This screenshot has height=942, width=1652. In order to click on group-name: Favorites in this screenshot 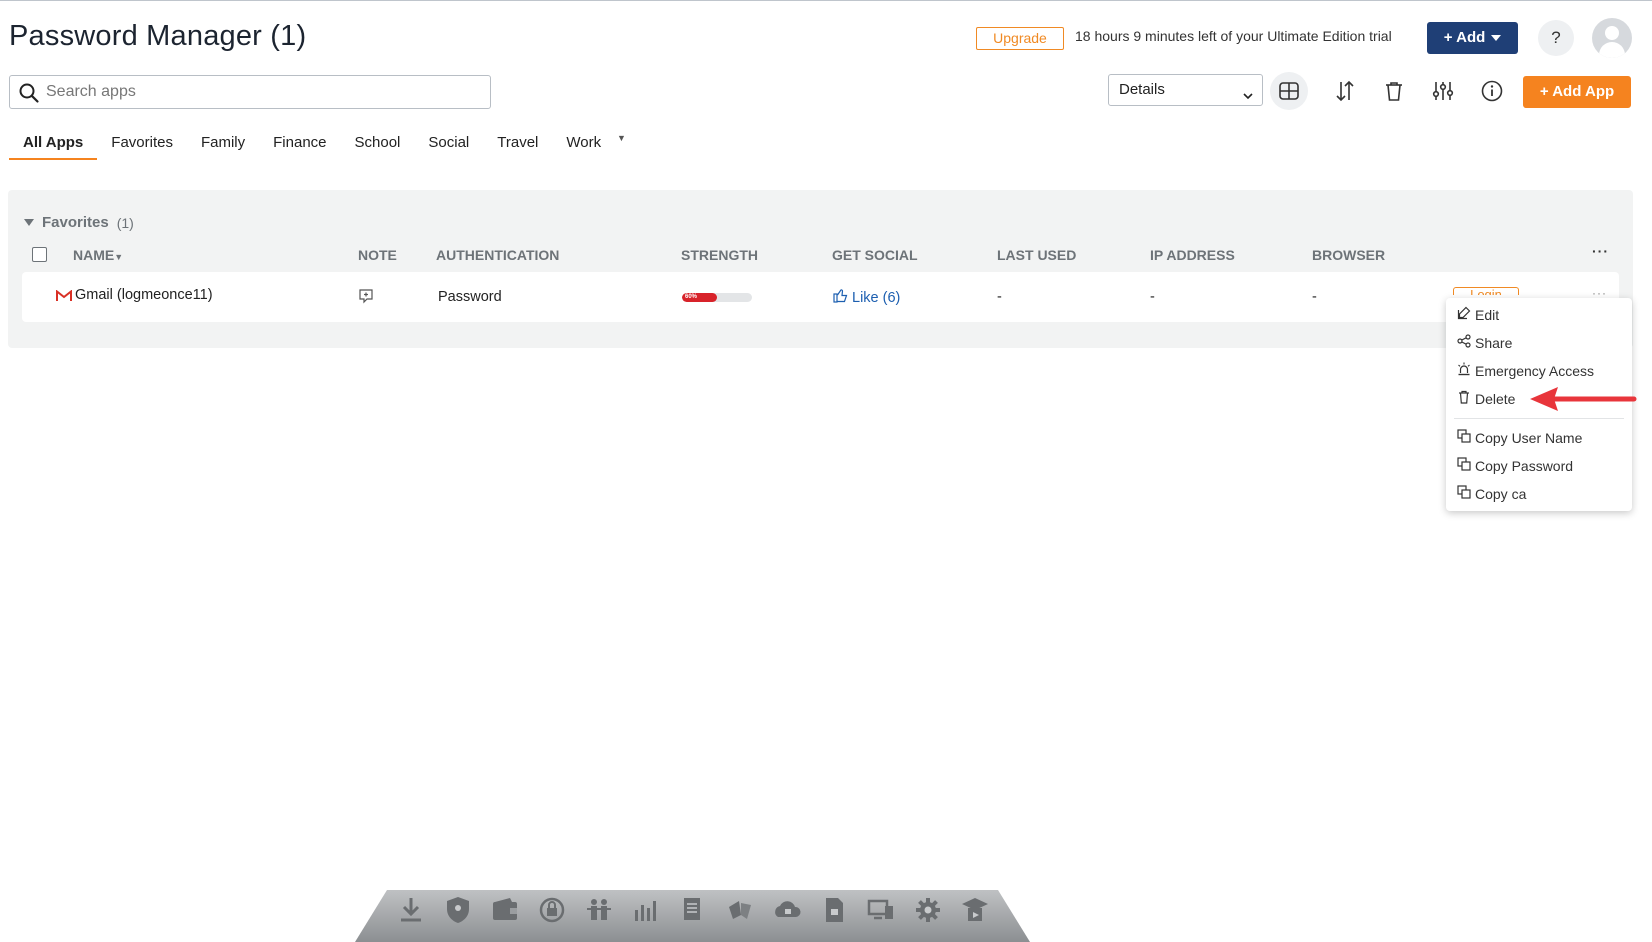, I will do `click(75, 222)`.